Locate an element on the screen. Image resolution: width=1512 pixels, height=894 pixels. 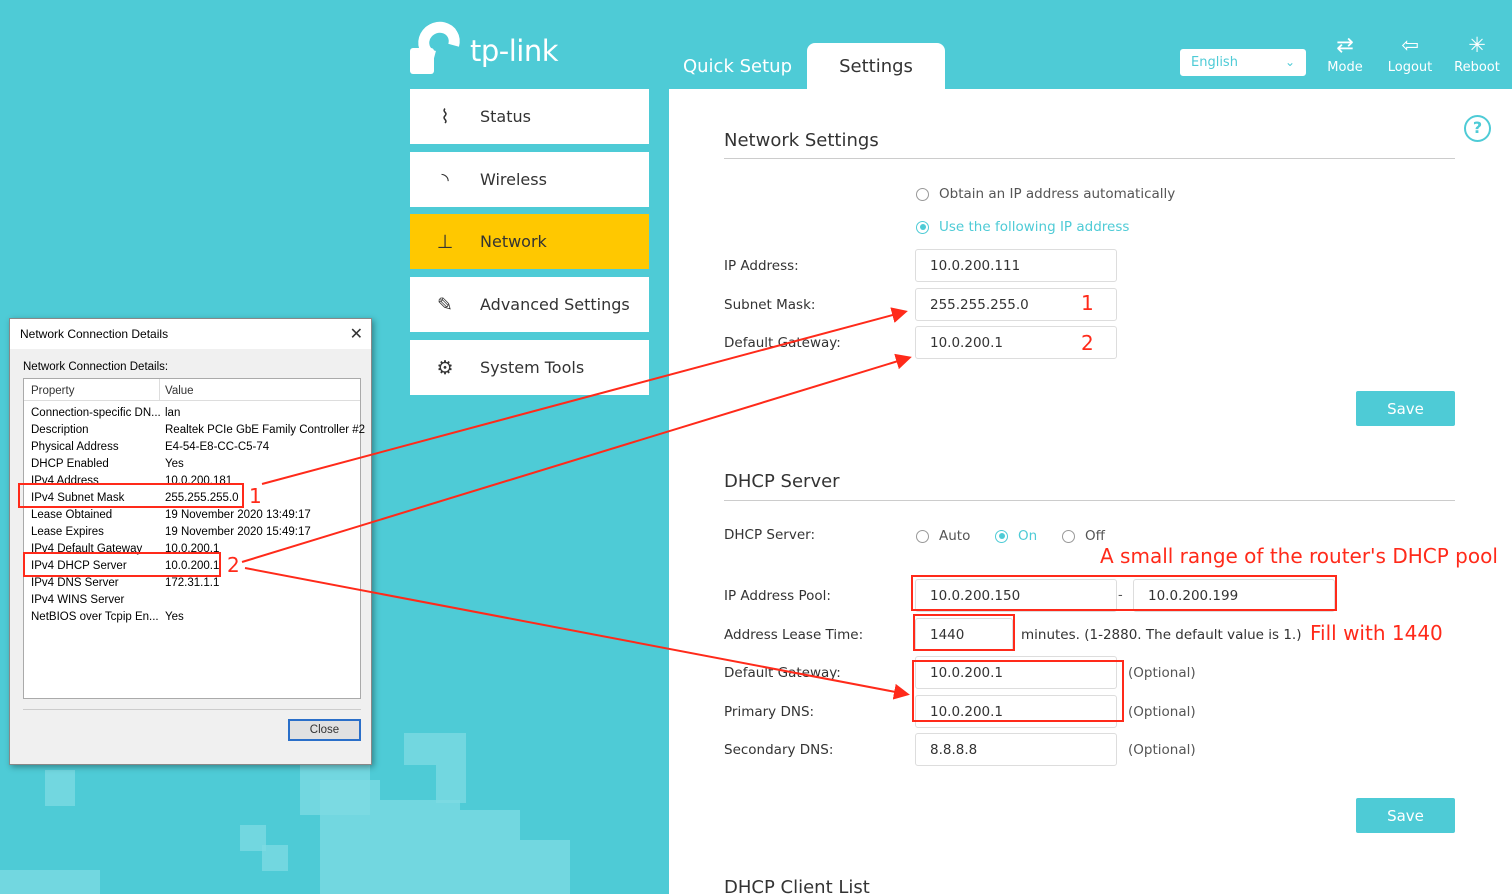
default-gateway-label: Default Gateway: is located at coordinates (782, 343).